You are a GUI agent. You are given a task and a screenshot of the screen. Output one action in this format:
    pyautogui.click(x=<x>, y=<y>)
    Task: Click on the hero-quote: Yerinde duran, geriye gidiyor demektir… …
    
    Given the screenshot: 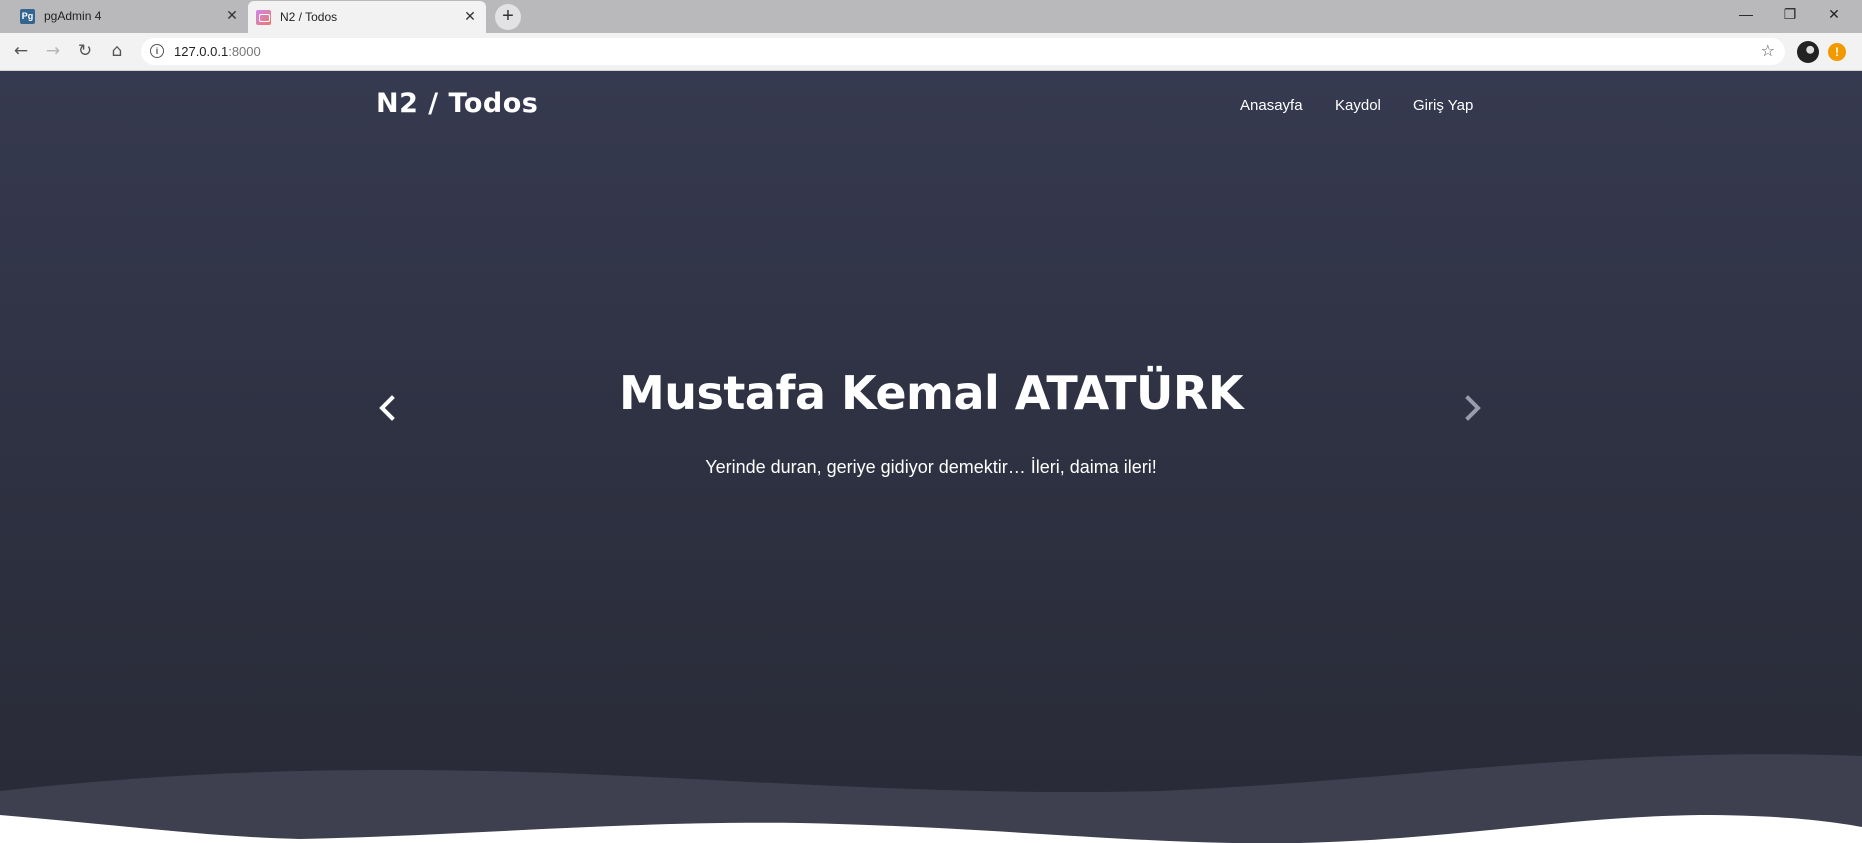 What is the action you would take?
    pyautogui.click(x=931, y=467)
    